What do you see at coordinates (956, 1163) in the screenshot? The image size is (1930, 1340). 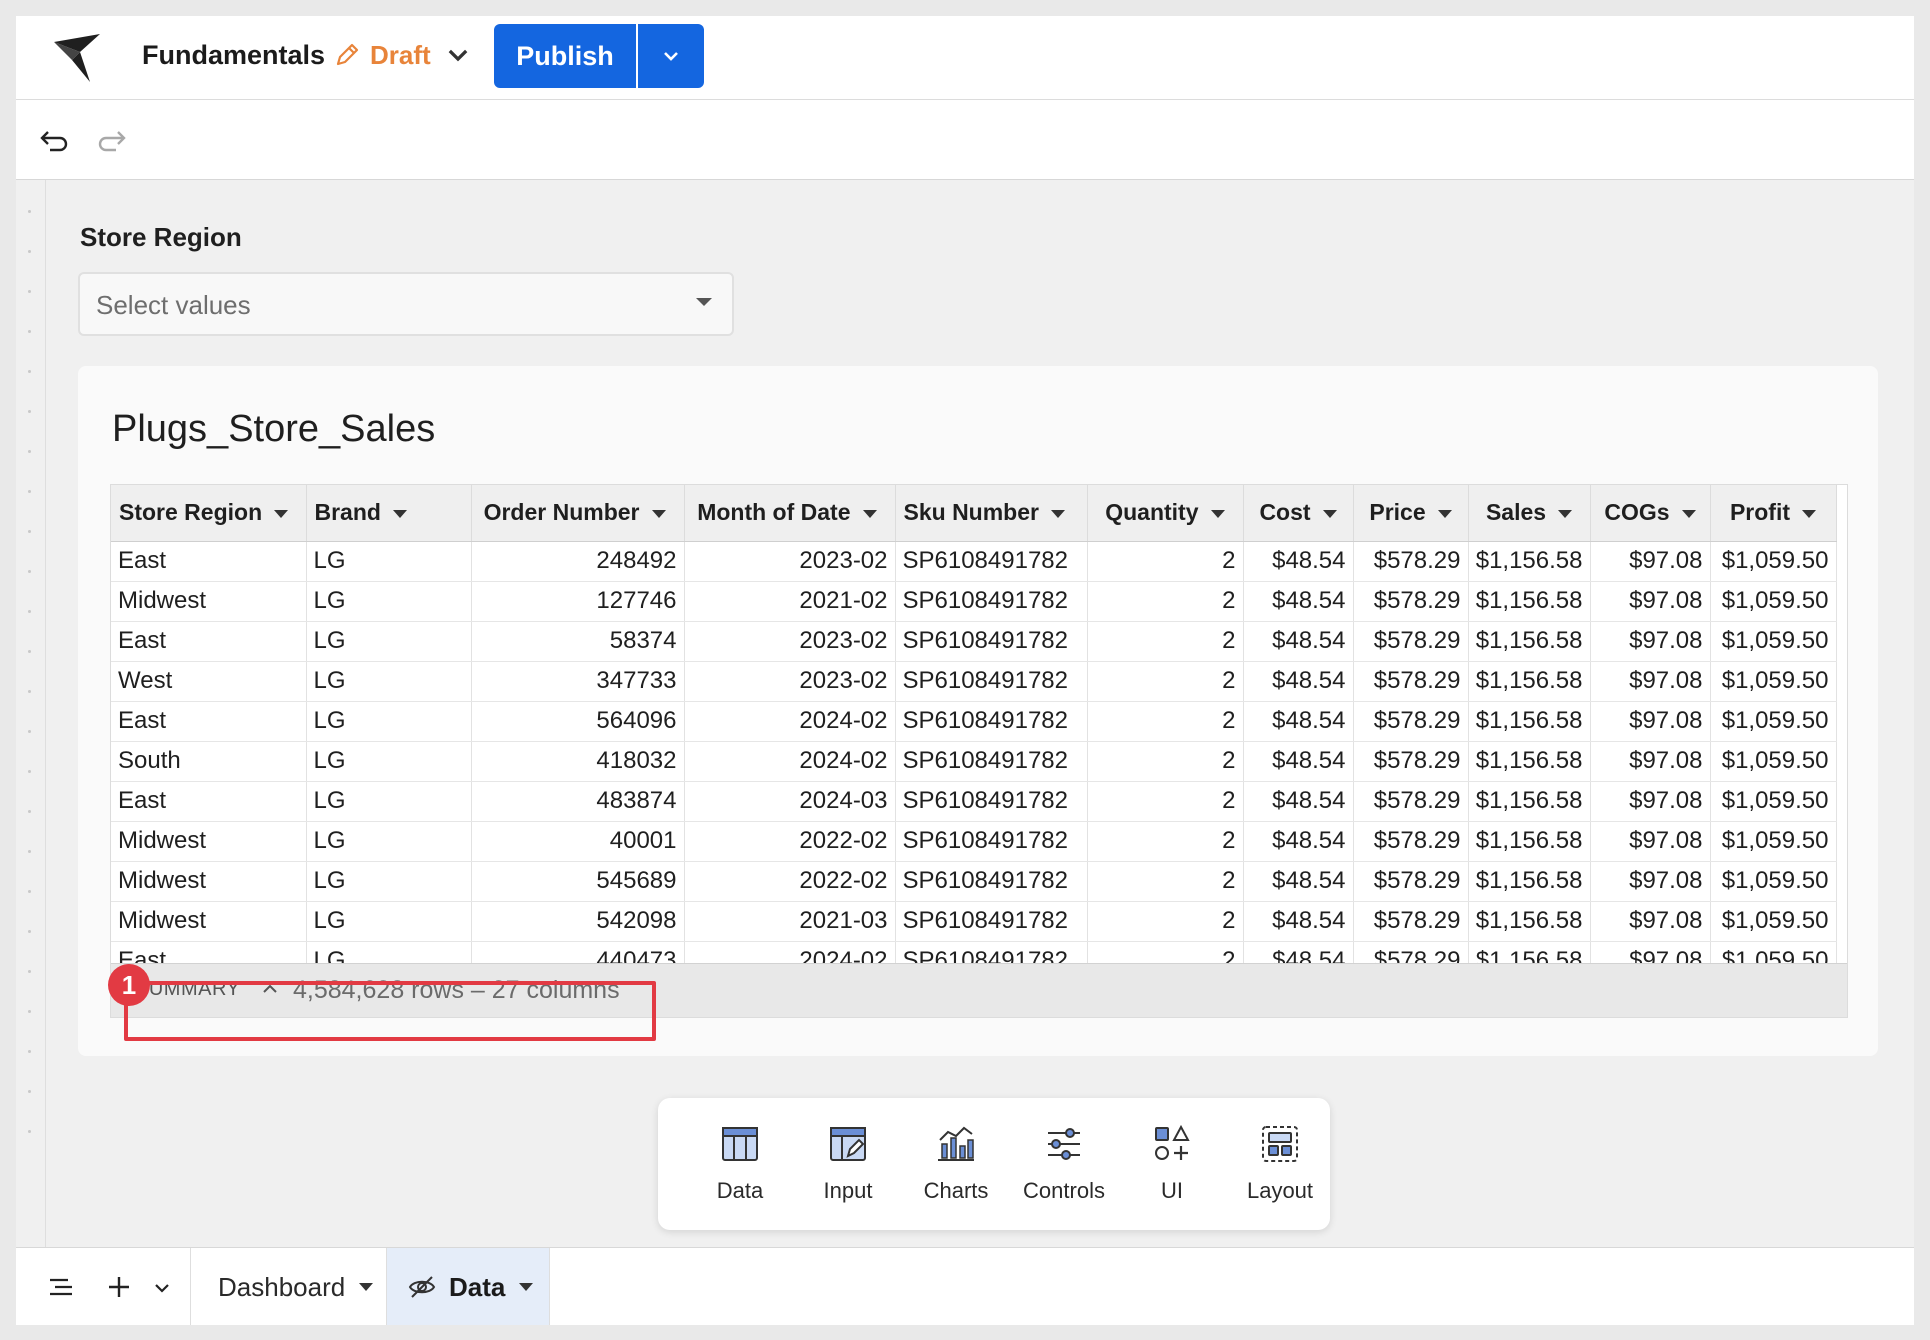 I see `add-charts-button: Charts` at bounding box center [956, 1163].